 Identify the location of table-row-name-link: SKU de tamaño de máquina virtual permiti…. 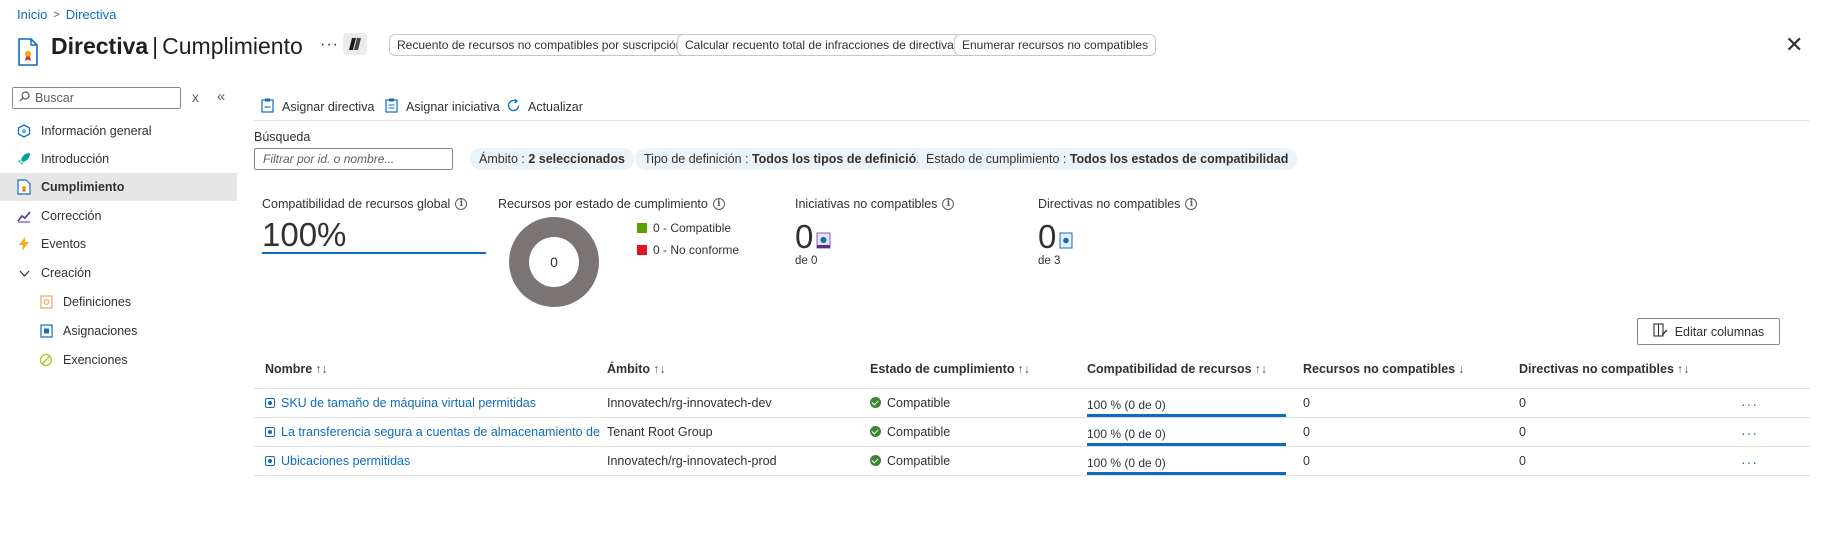
(432, 403).